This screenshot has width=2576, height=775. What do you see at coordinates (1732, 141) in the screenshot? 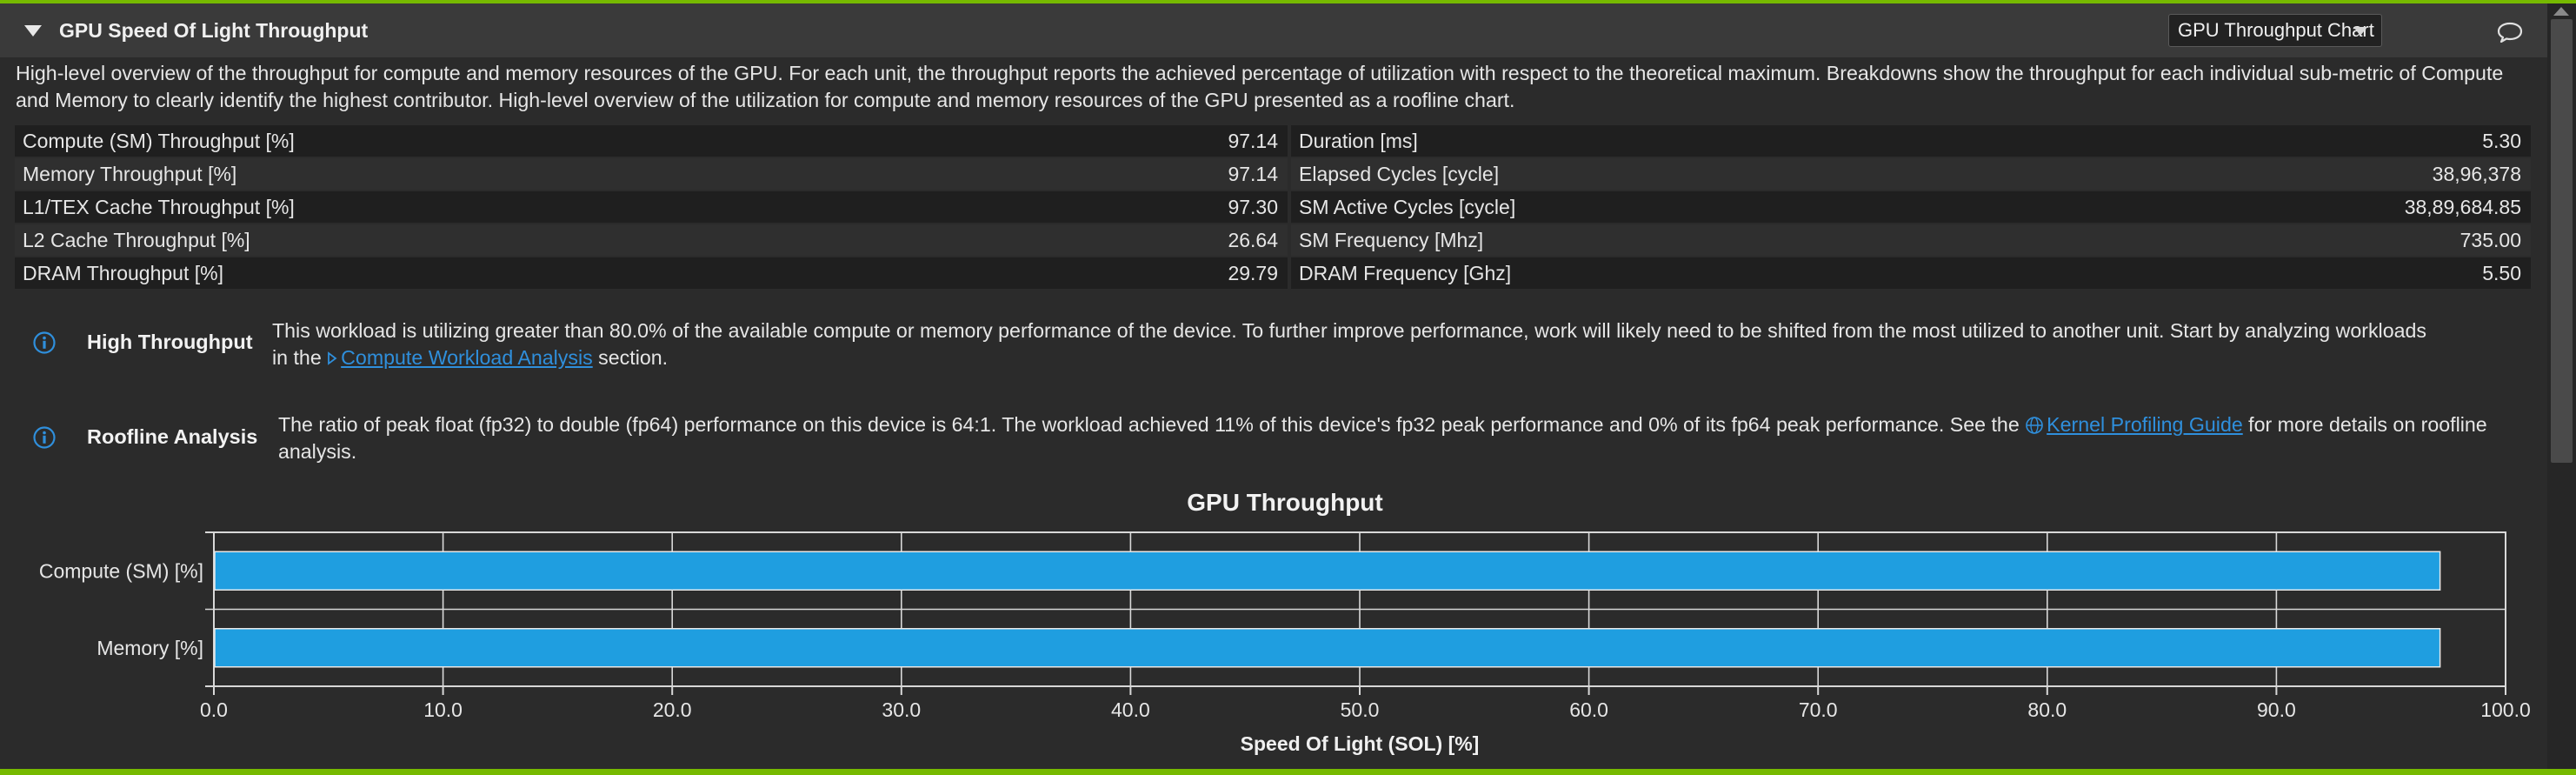
I see `metric-label: Duration [ms]` at bounding box center [1732, 141].